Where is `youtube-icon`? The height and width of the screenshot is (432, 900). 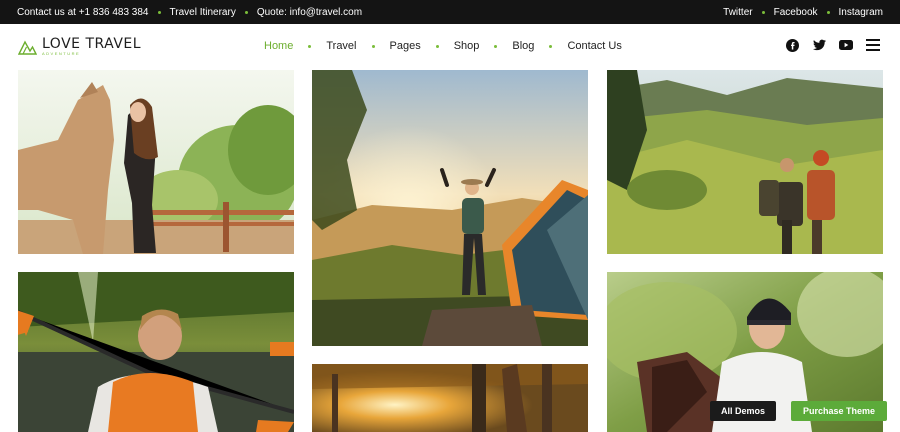
youtube-icon is located at coordinates (846, 45).